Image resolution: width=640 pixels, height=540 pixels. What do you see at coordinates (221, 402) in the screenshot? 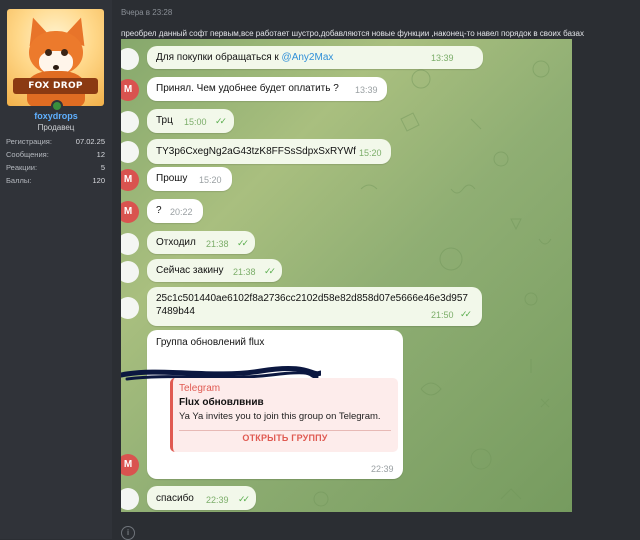
I see `preview-title: Flux обновлвнив` at bounding box center [221, 402].